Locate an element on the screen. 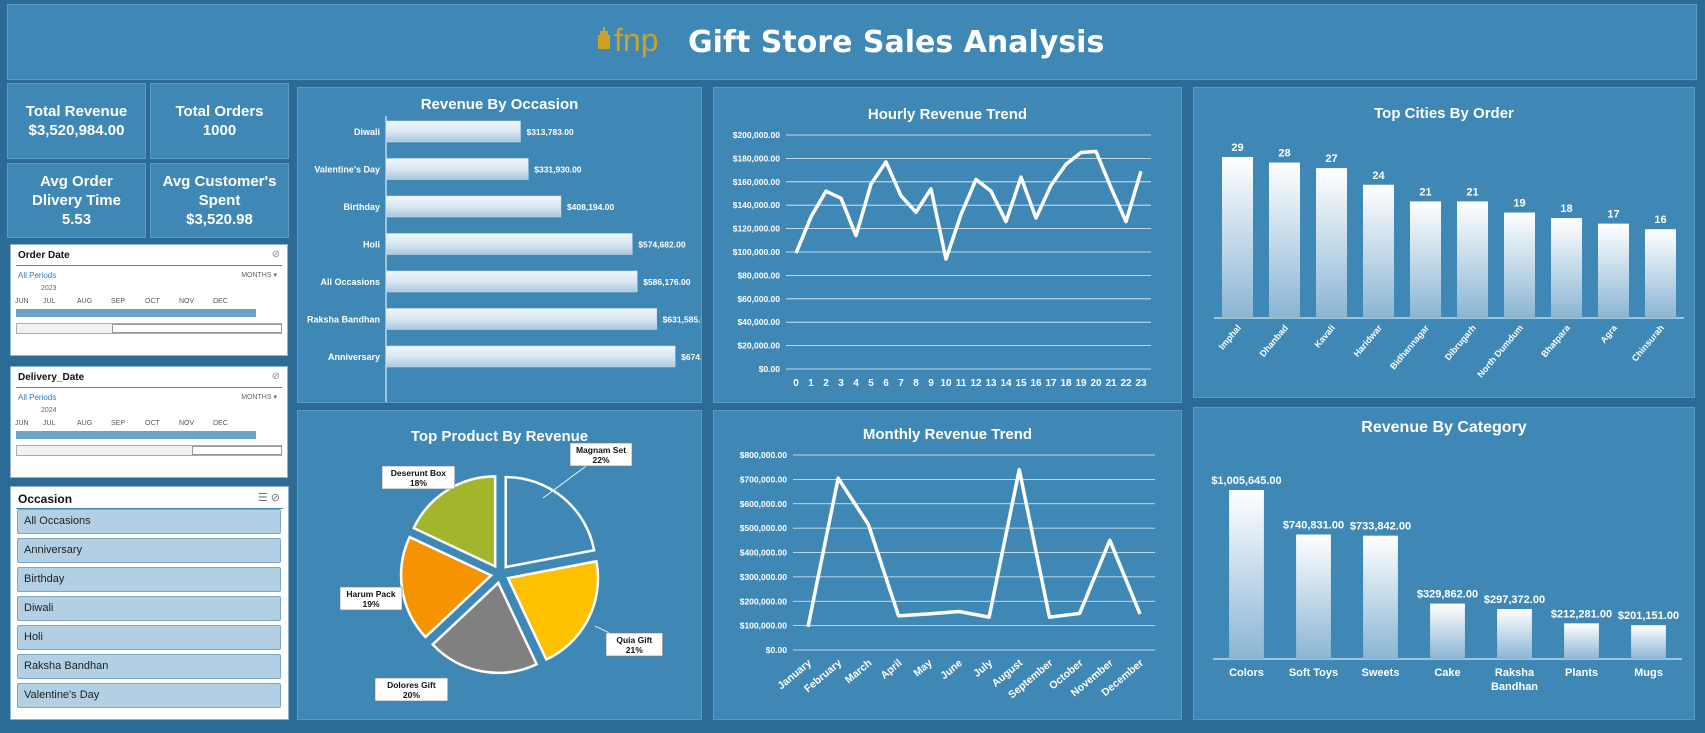 Image resolution: width=1705 pixels, height=733 pixels. occasion-item: All Occasions is located at coordinates (149, 521).